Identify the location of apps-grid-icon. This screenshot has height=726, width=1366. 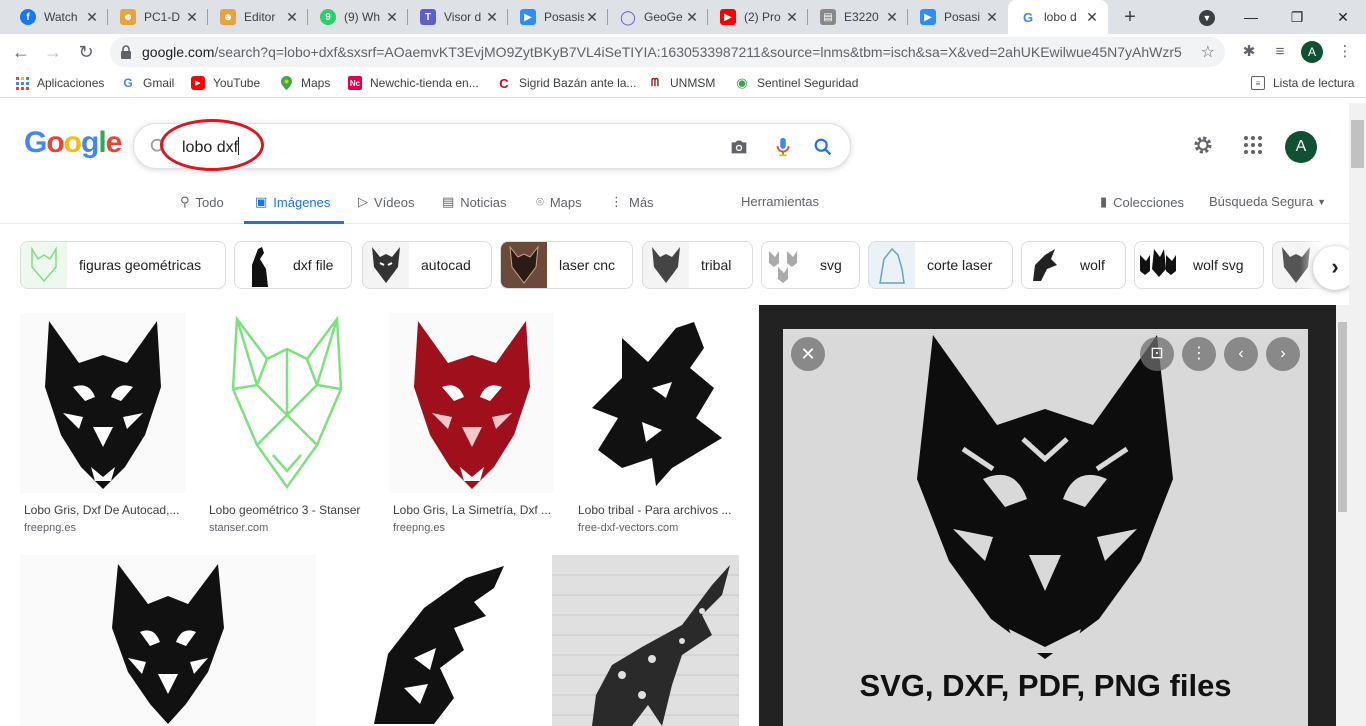
(1253, 145).